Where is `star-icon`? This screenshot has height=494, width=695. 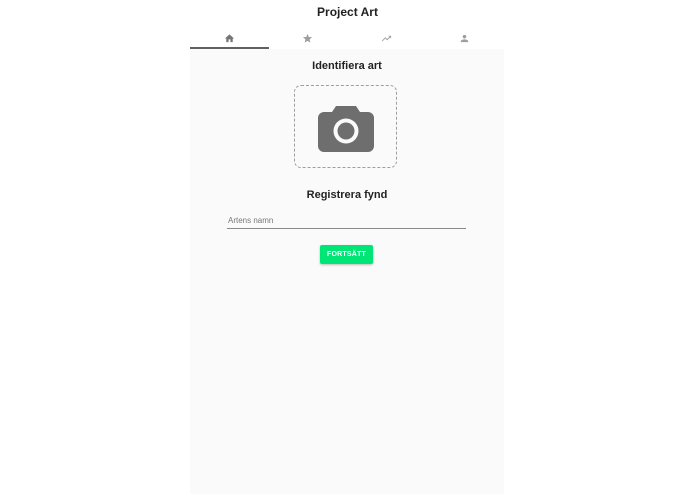 star-icon is located at coordinates (307, 38).